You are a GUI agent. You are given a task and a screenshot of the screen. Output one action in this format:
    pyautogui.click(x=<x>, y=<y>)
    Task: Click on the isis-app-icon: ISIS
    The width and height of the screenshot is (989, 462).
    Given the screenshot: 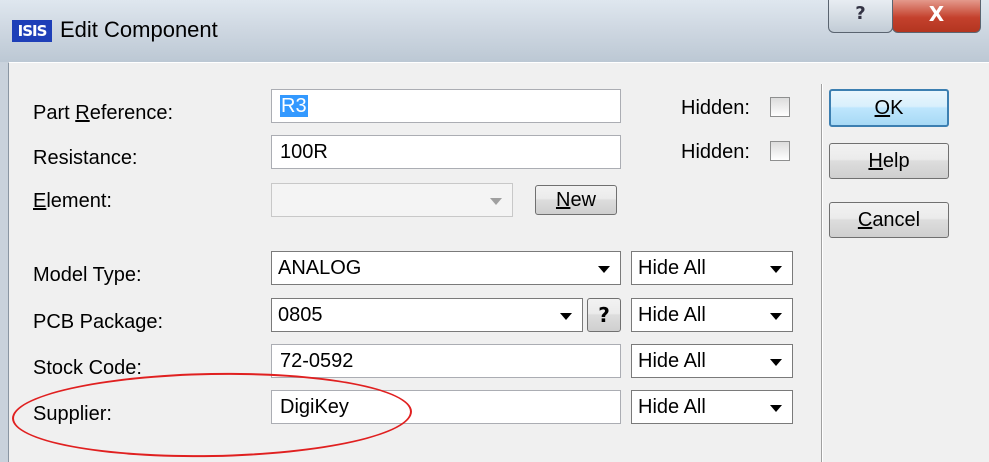 What is the action you would take?
    pyautogui.click(x=32, y=31)
    